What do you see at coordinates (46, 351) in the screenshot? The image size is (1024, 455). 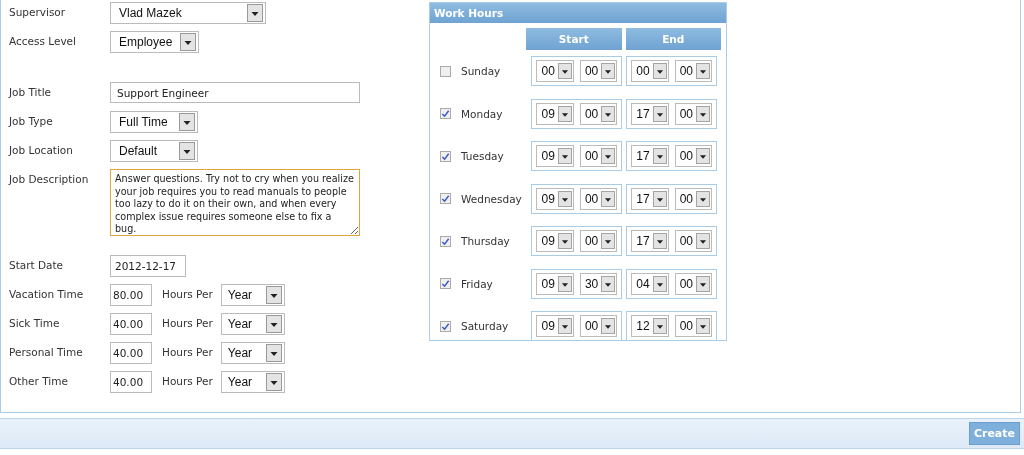 I see `field-label: Personal Time` at bounding box center [46, 351].